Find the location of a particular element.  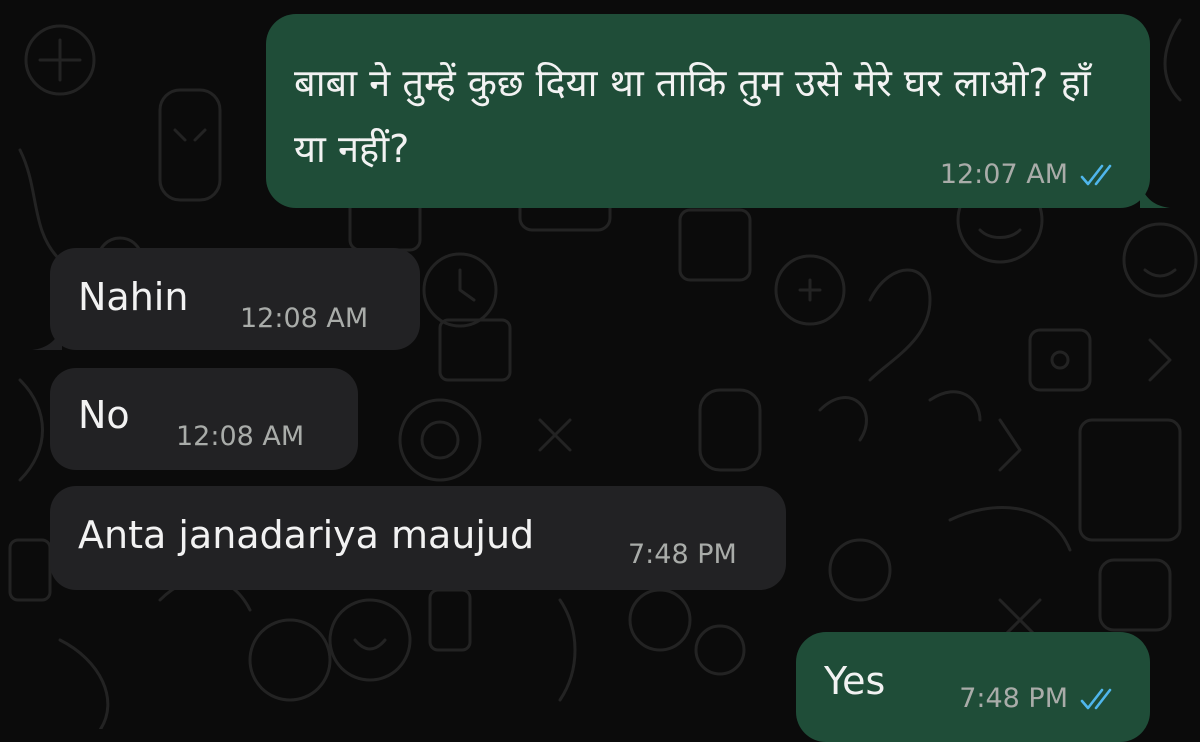

message-text: No is located at coordinates (104, 415).